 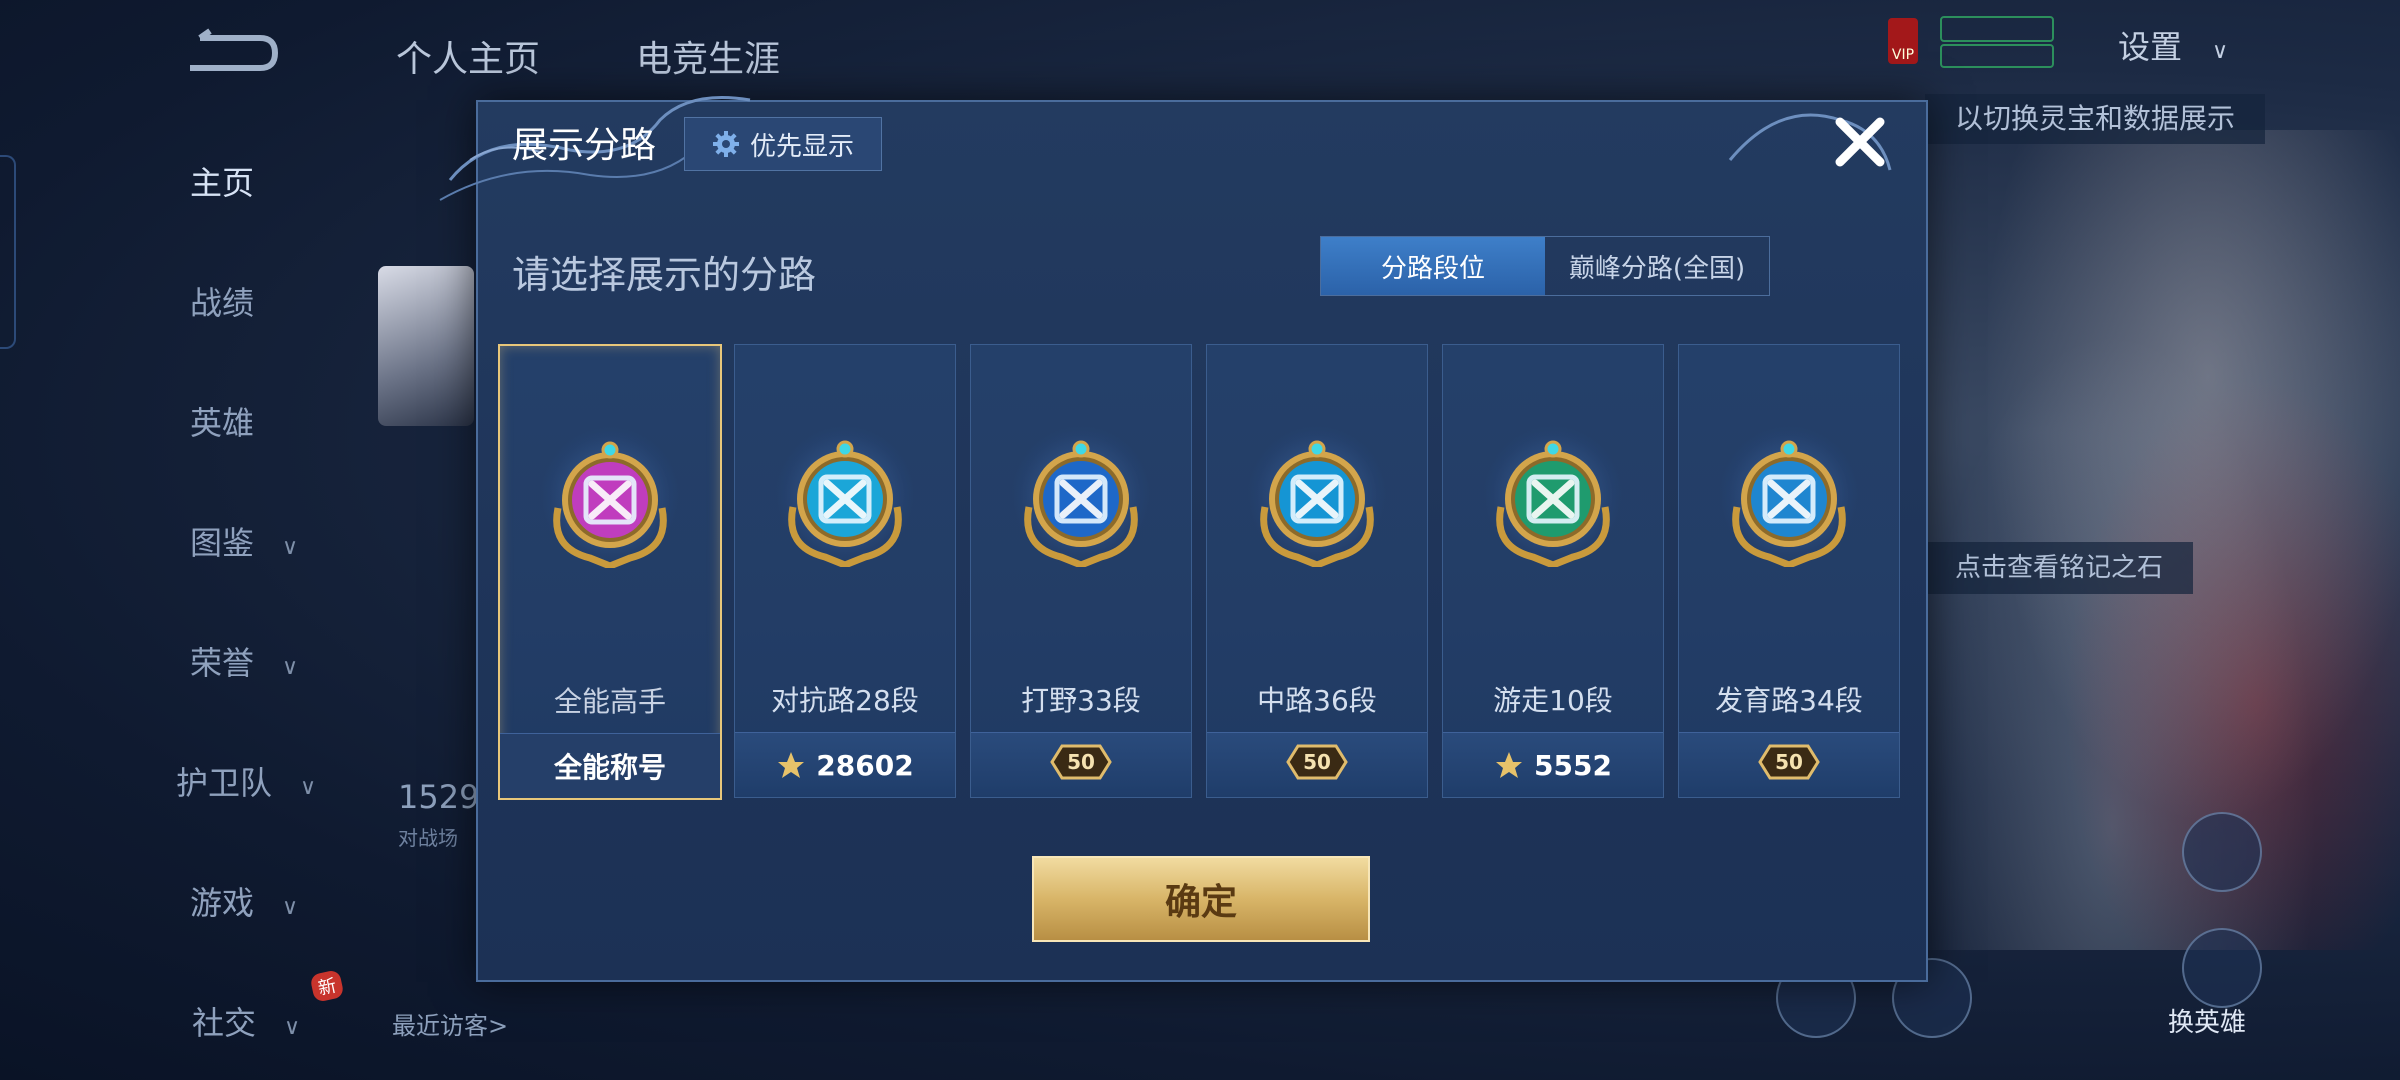 I want to click on tab-profile: 个人主页, so click(x=468, y=56).